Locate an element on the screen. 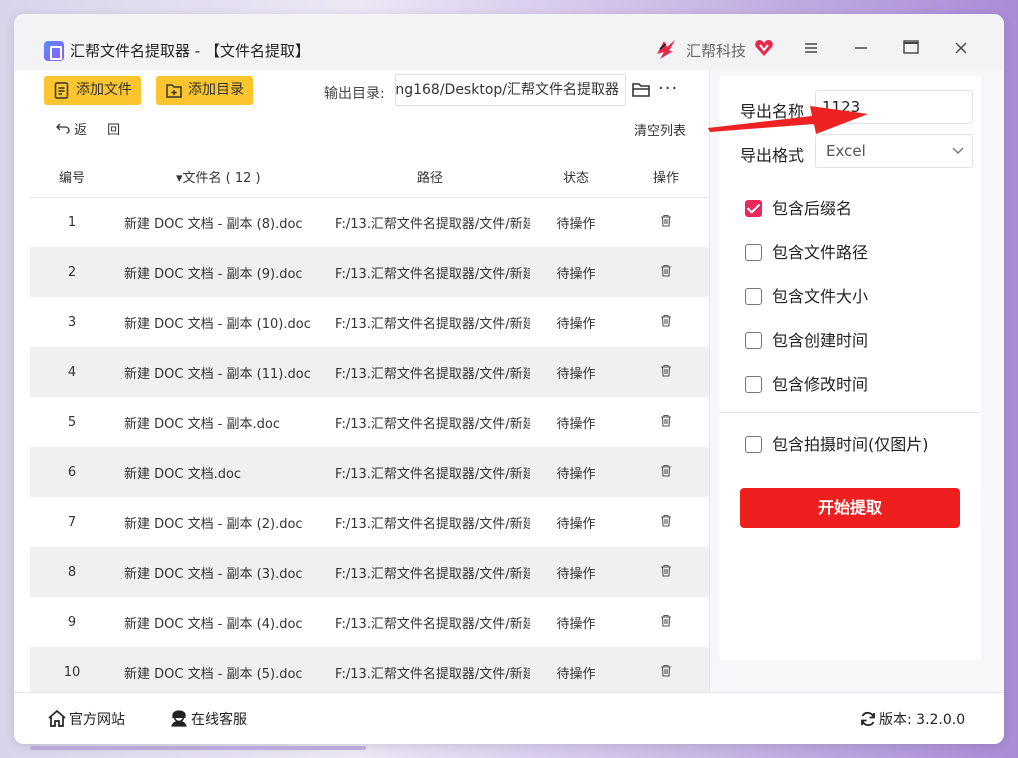 The image size is (1018, 758). row-filename: 新建 DOC 文档 - 副本.doc is located at coordinates (202, 424).